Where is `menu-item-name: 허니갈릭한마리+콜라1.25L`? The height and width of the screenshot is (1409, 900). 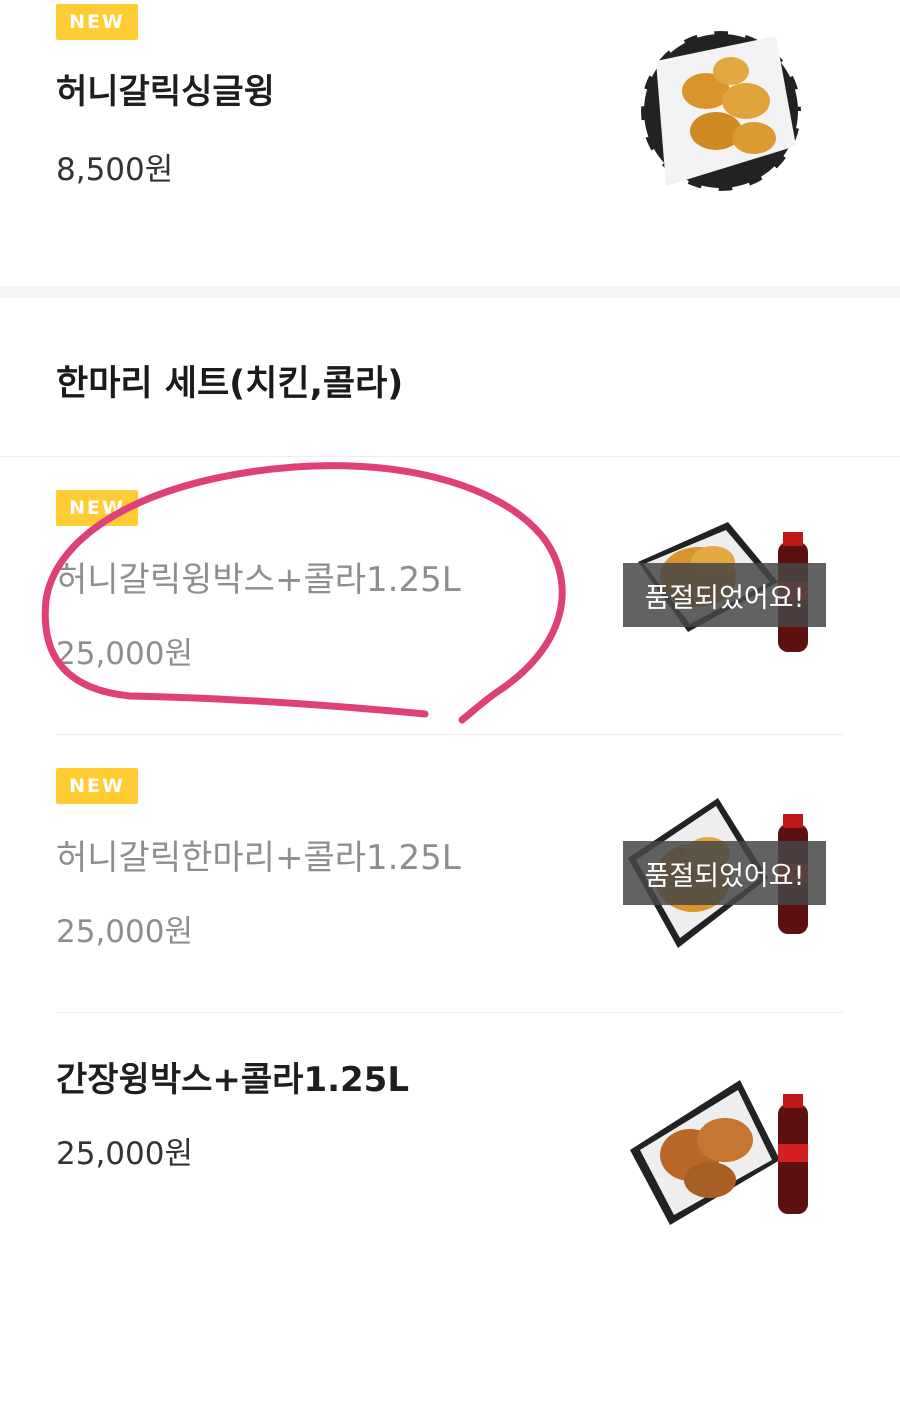
menu-item-name: 허니갈릭한마리+콜라1.25L is located at coordinates (258, 858).